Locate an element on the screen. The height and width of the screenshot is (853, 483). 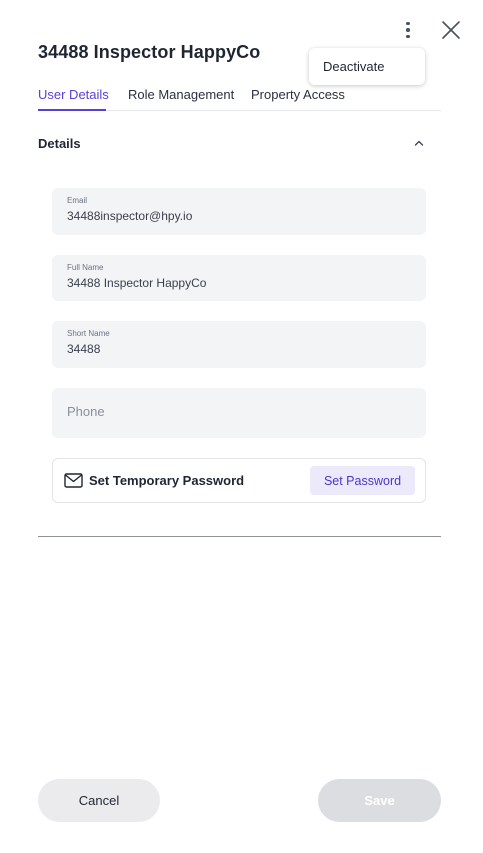
chevron-up-icon is located at coordinates (419, 143).